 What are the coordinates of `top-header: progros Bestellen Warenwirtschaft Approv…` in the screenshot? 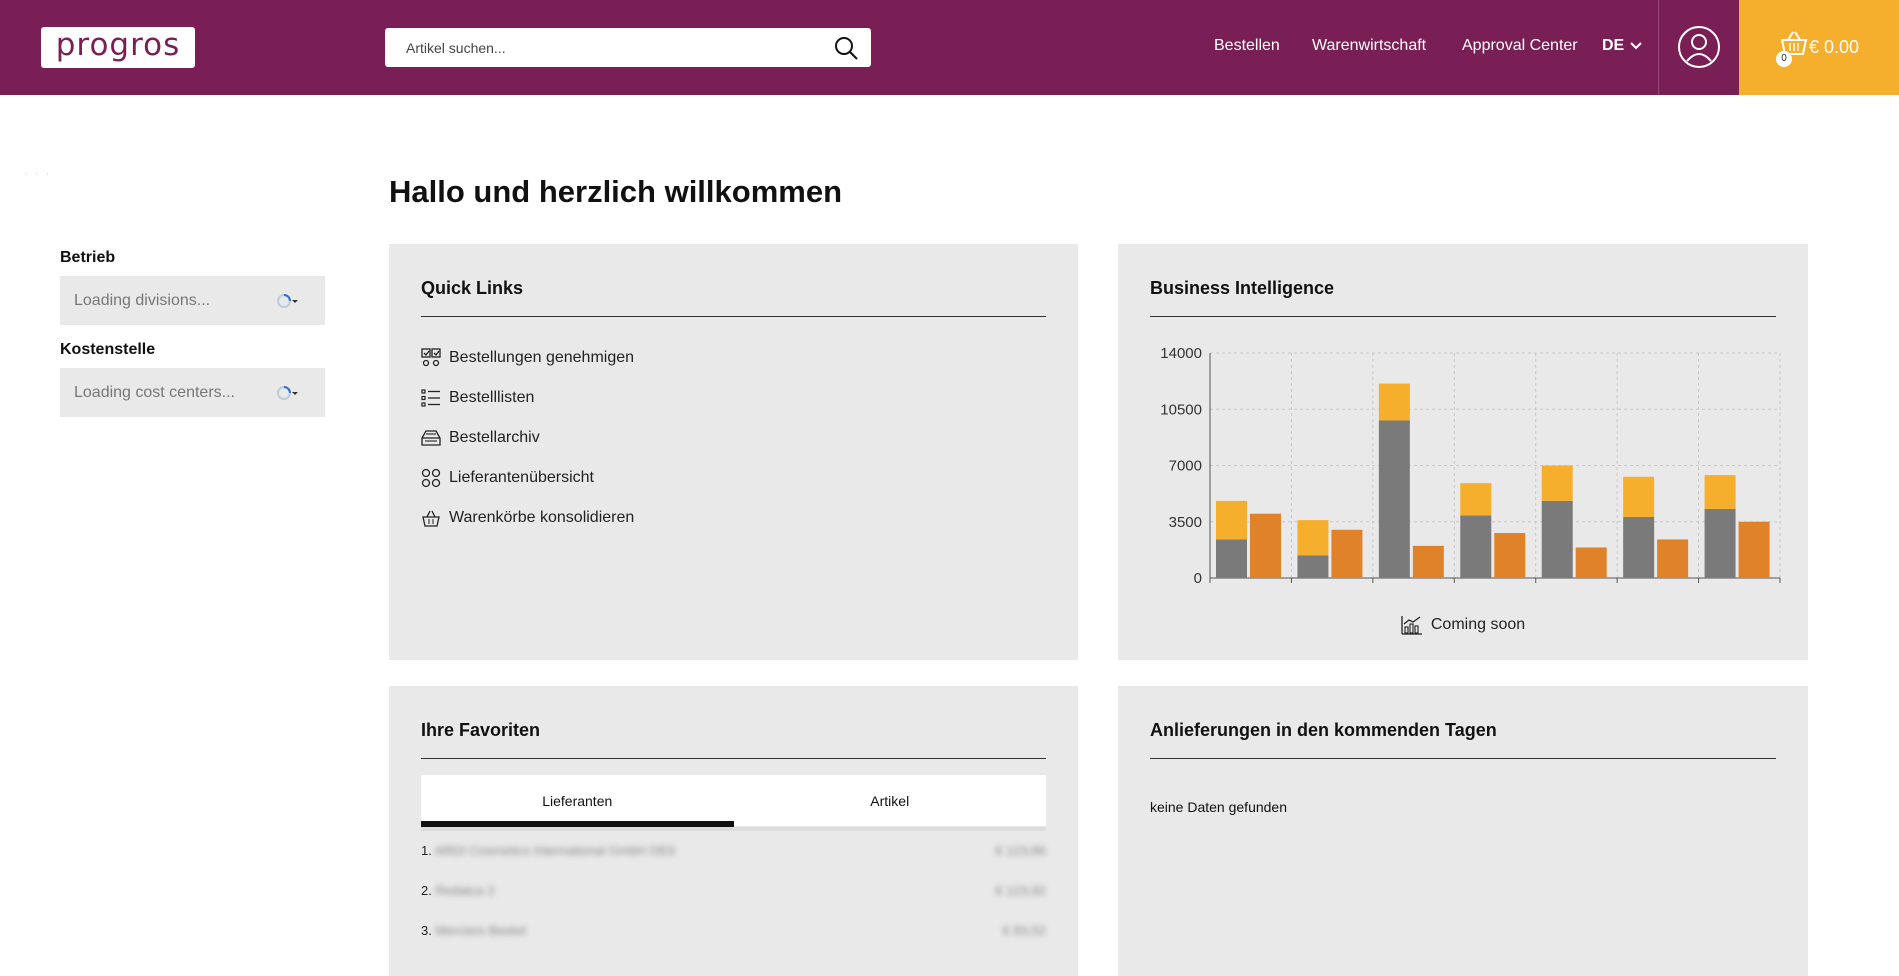 It's located at (949, 47).